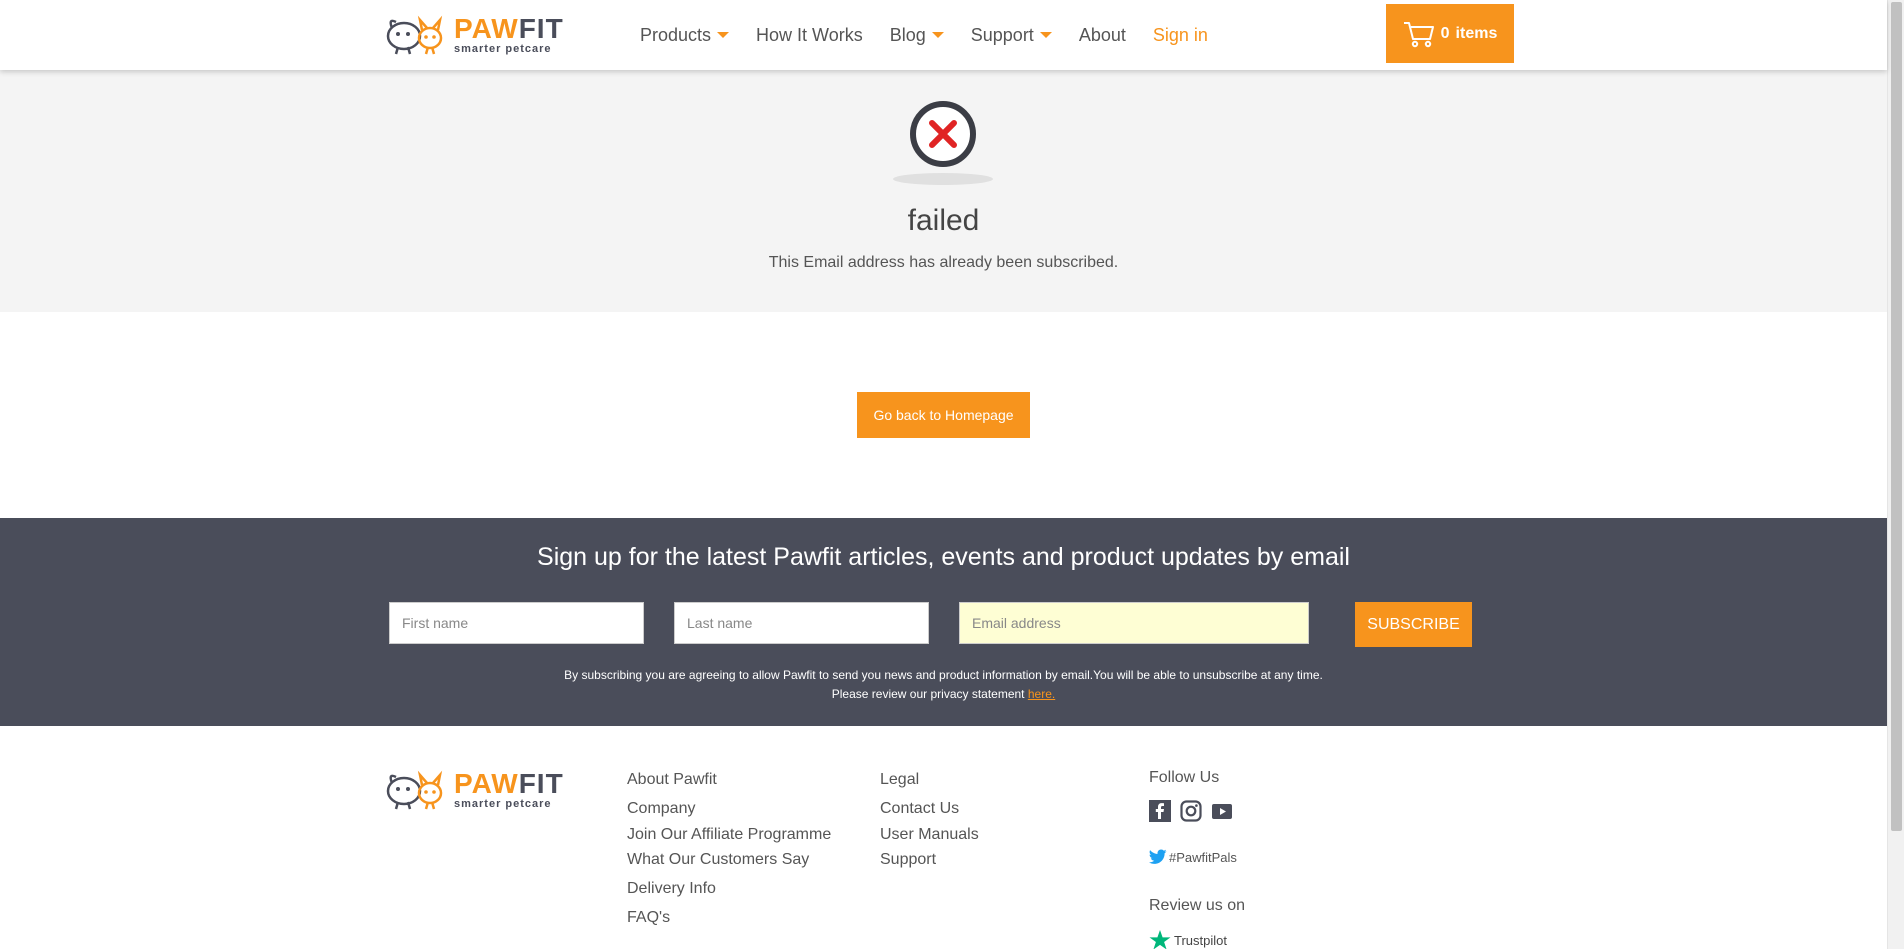  What do you see at coordinates (1197, 905) in the screenshot?
I see `review-us-title: Review us on` at bounding box center [1197, 905].